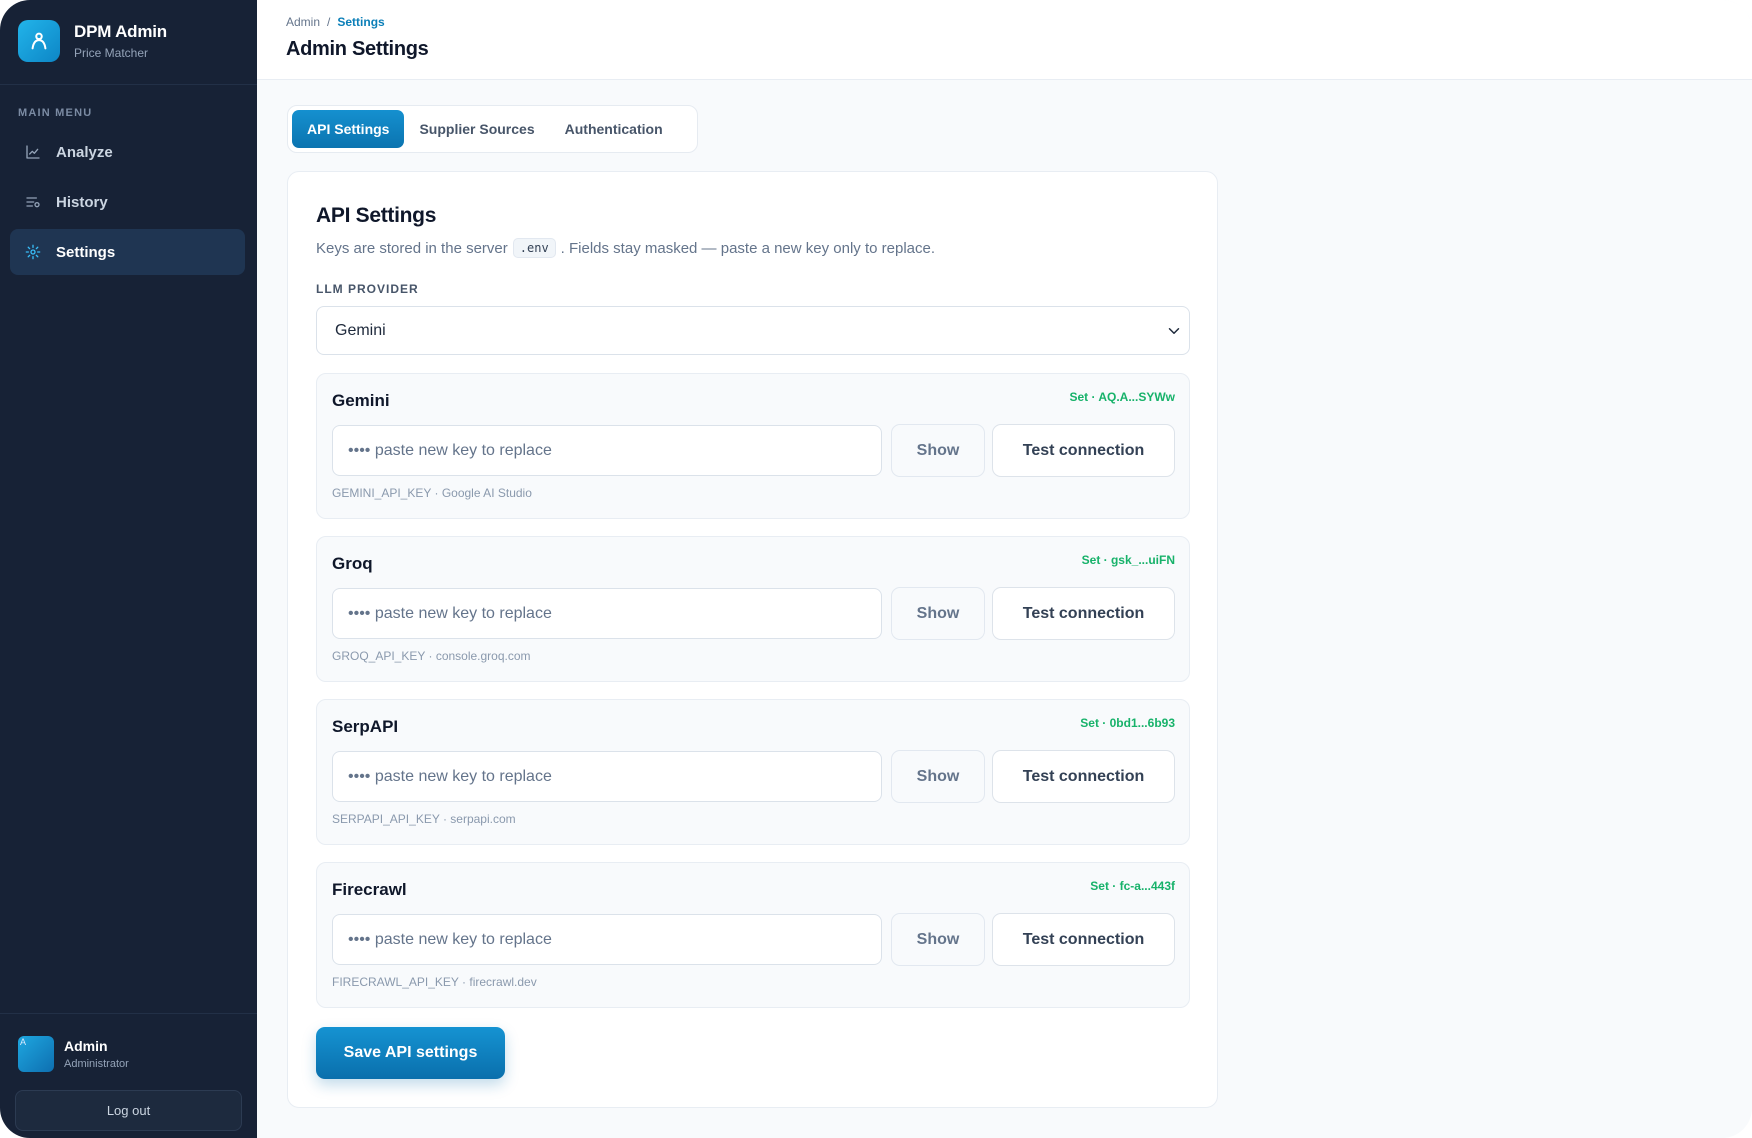  I want to click on user-name: Admin, so click(86, 1046).